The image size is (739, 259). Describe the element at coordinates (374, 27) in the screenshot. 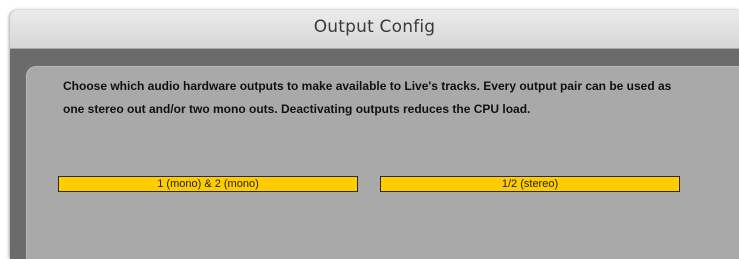

I see `window-title: Output Config` at that location.